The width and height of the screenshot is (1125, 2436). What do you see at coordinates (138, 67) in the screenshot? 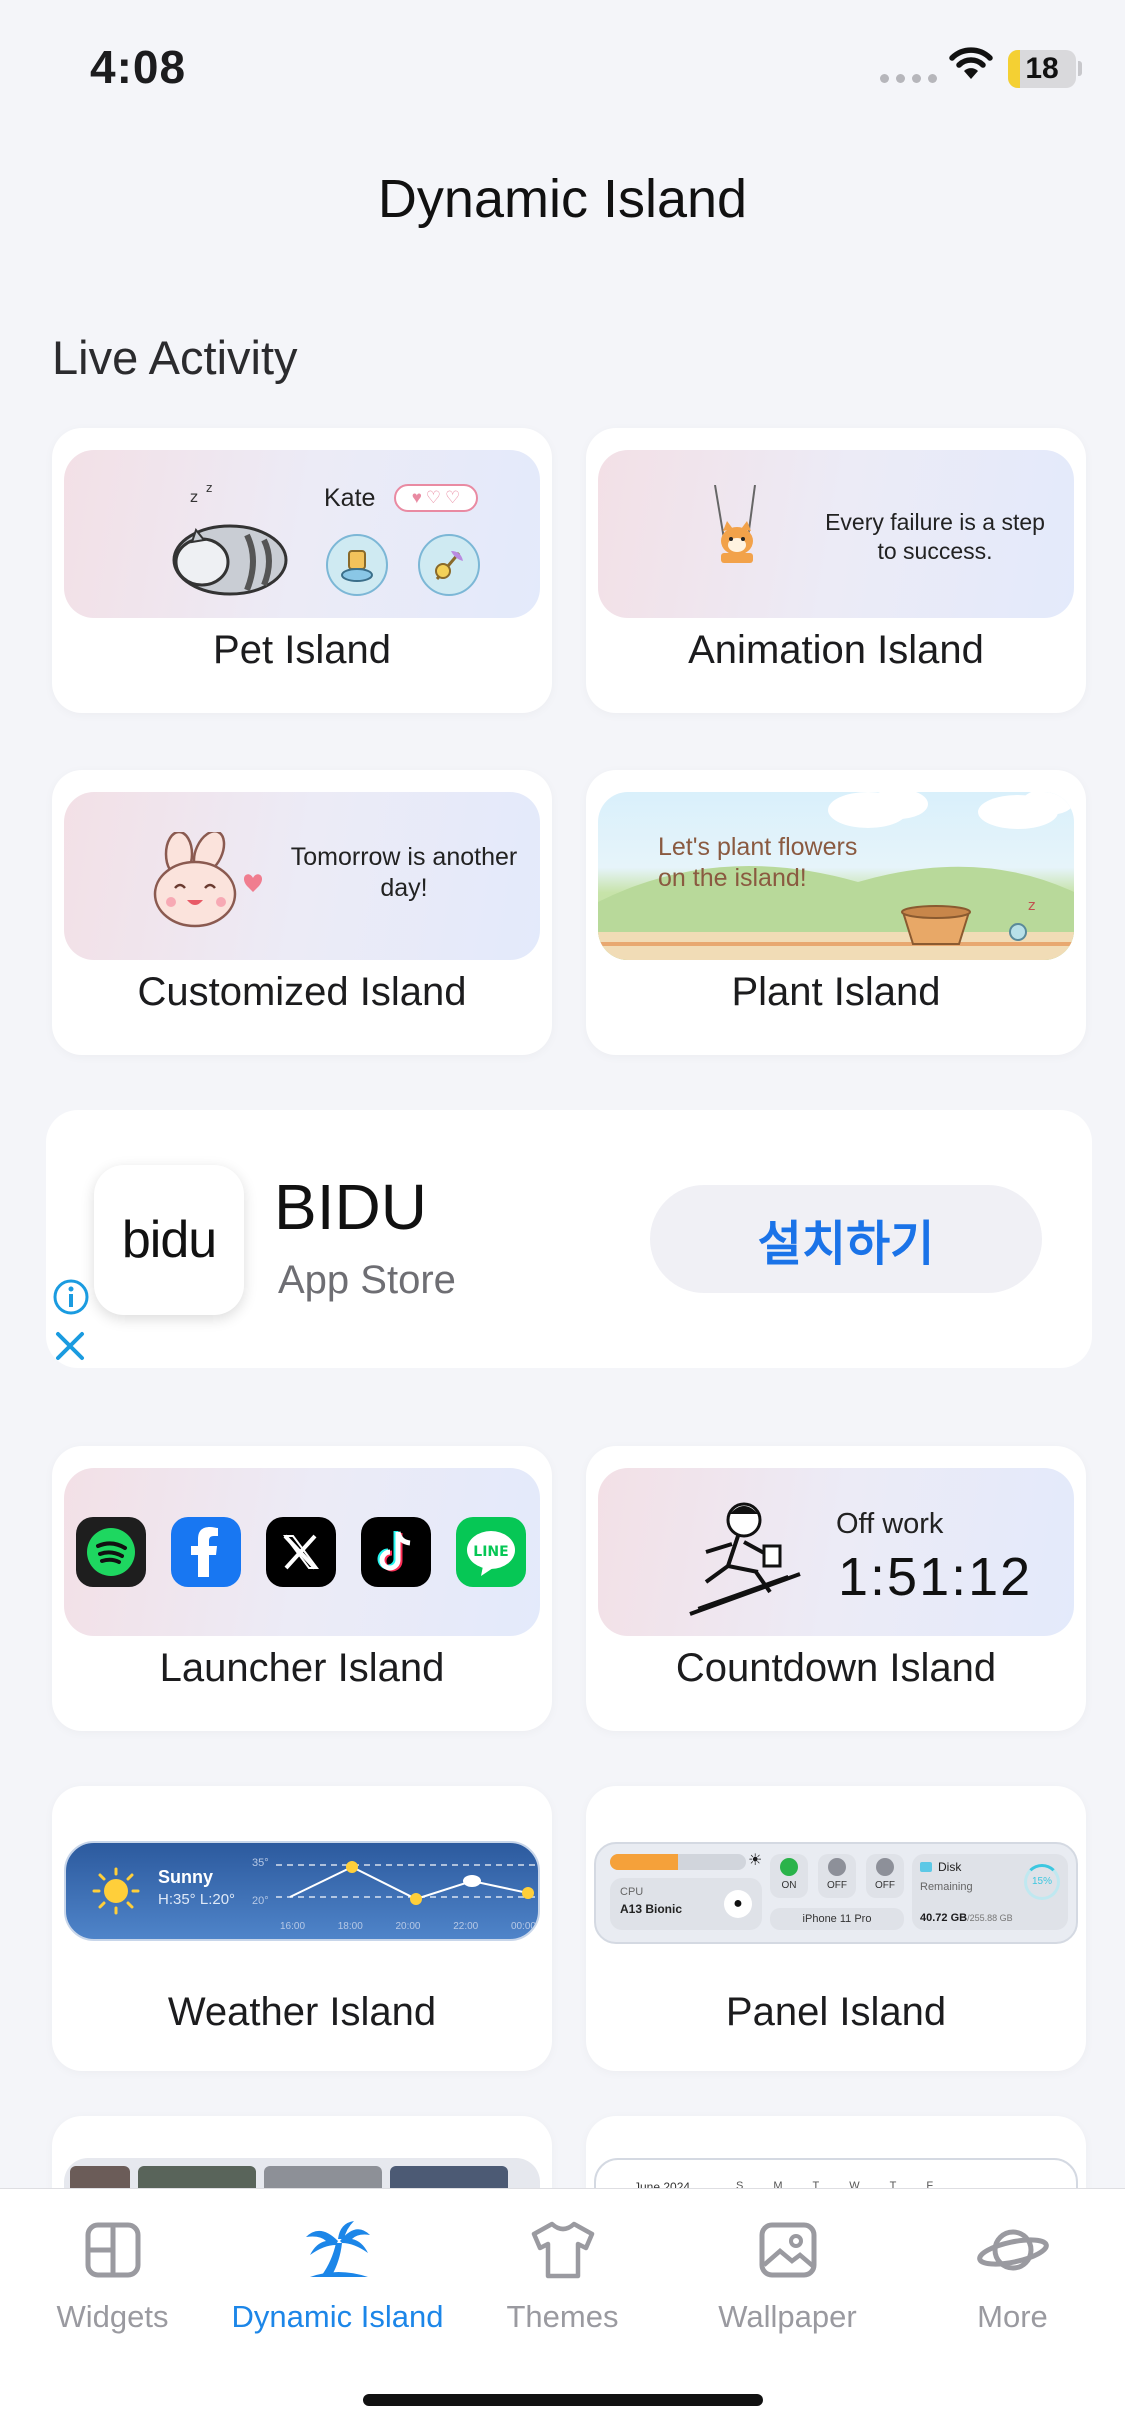
I see `status-time: 4:08` at bounding box center [138, 67].